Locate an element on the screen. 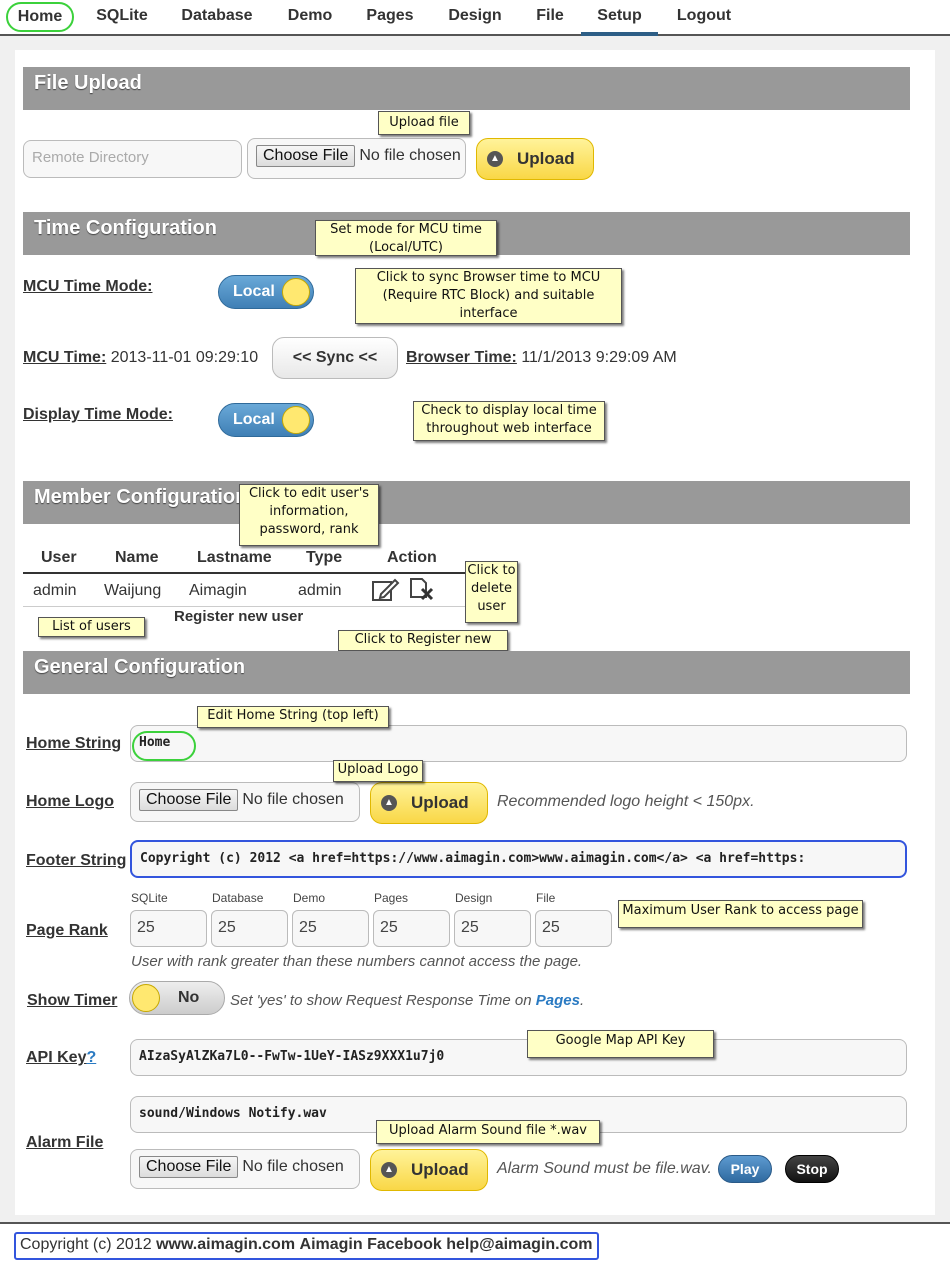 The image size is (950, 1263). callout-mcu-mode: Set mode for MCU time (Local/UTC) is located at coordinates (406, 238).